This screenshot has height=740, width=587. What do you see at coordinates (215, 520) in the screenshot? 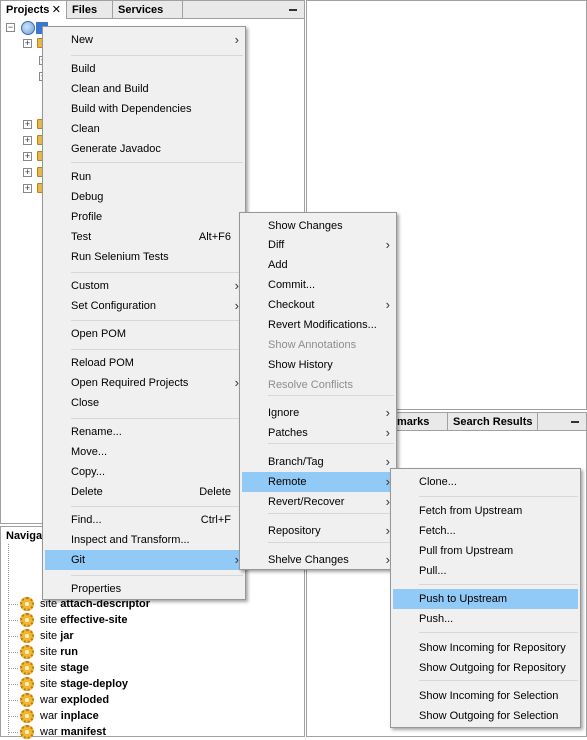
I see `shortcut-label: Ctrl+F` at bounding box center [215, 520].